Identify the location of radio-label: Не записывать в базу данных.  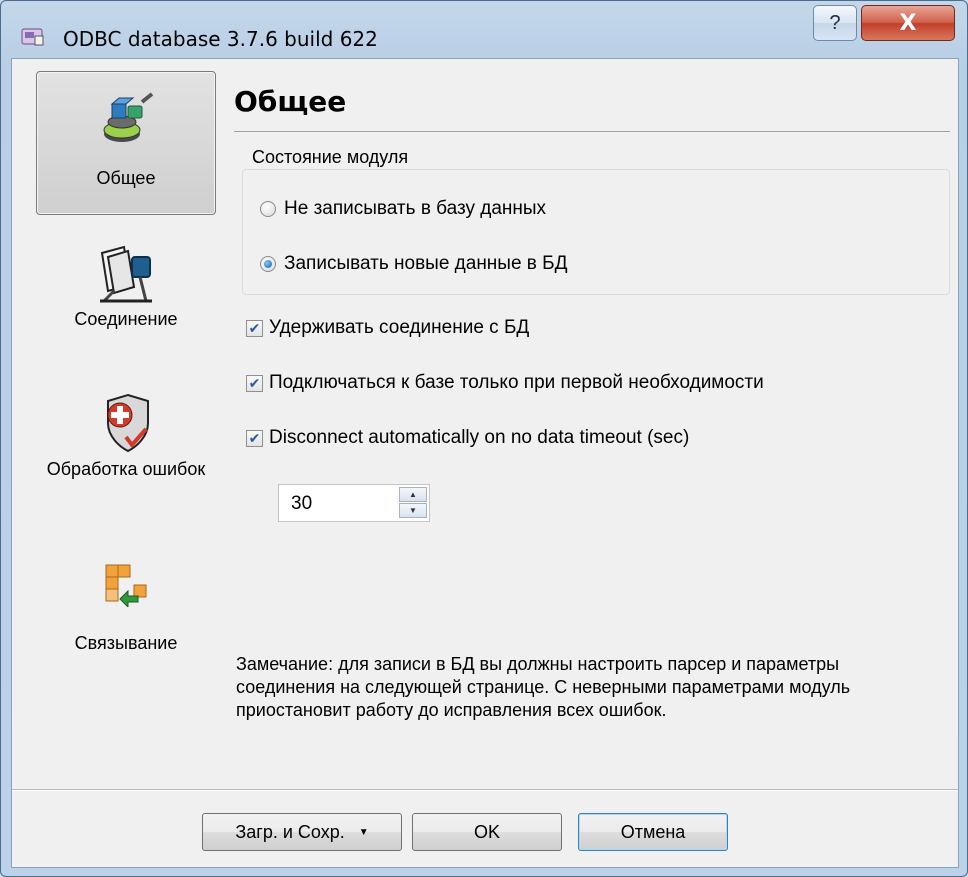
(415, 208).